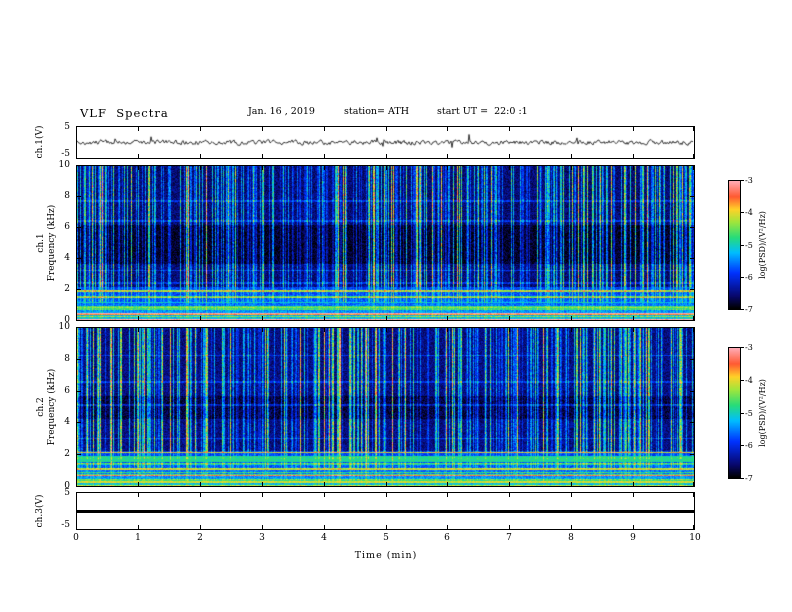 The width and height of the screenshot is (792, 612). Describe the element at coordinates (482, 111) in the screenshot. I see `start-ut-label: start UT = 22:0 :1` at that location.